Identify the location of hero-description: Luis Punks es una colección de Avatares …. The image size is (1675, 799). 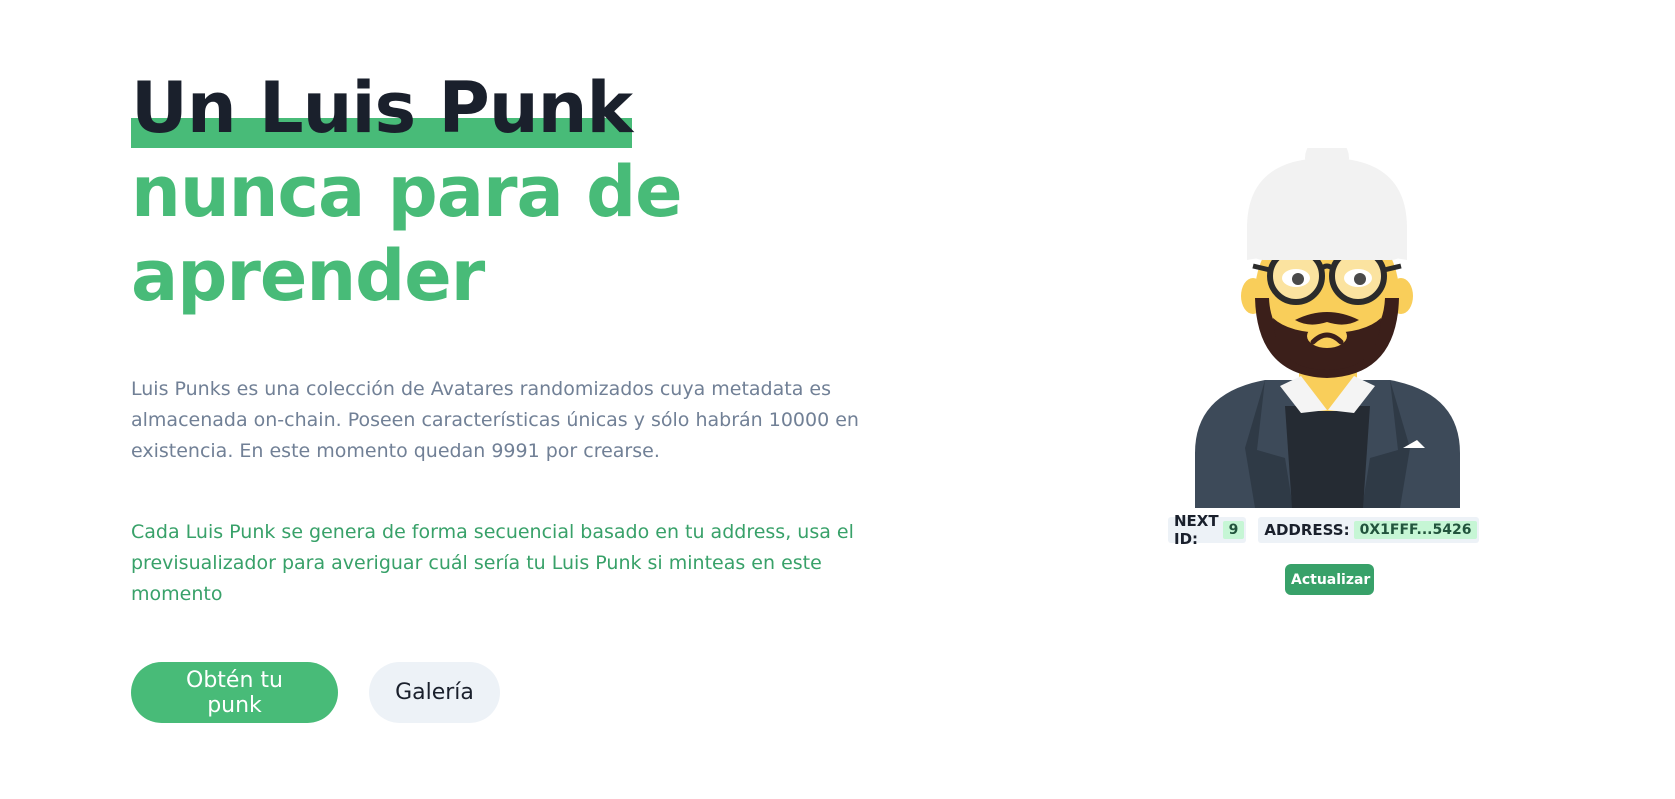
(495, 420).